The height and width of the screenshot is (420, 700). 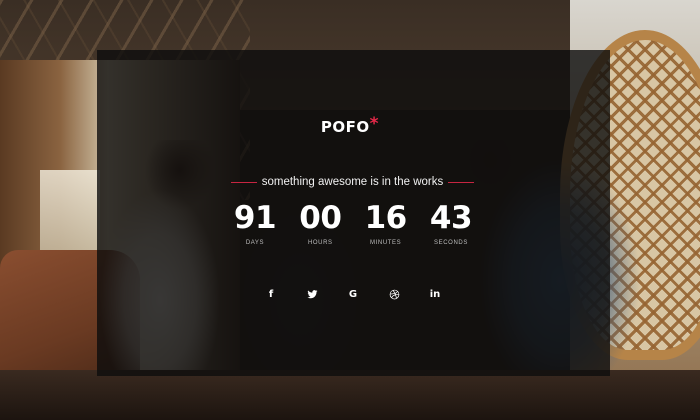 I want to click on countdown-days-value: 91, so click(x=255, y=218).